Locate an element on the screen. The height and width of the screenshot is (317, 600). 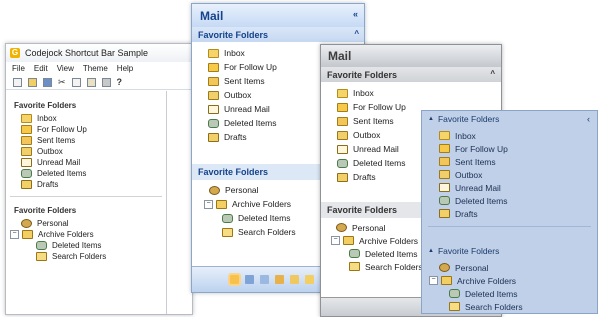
app-icon: G is located at coordinates (15, 53).